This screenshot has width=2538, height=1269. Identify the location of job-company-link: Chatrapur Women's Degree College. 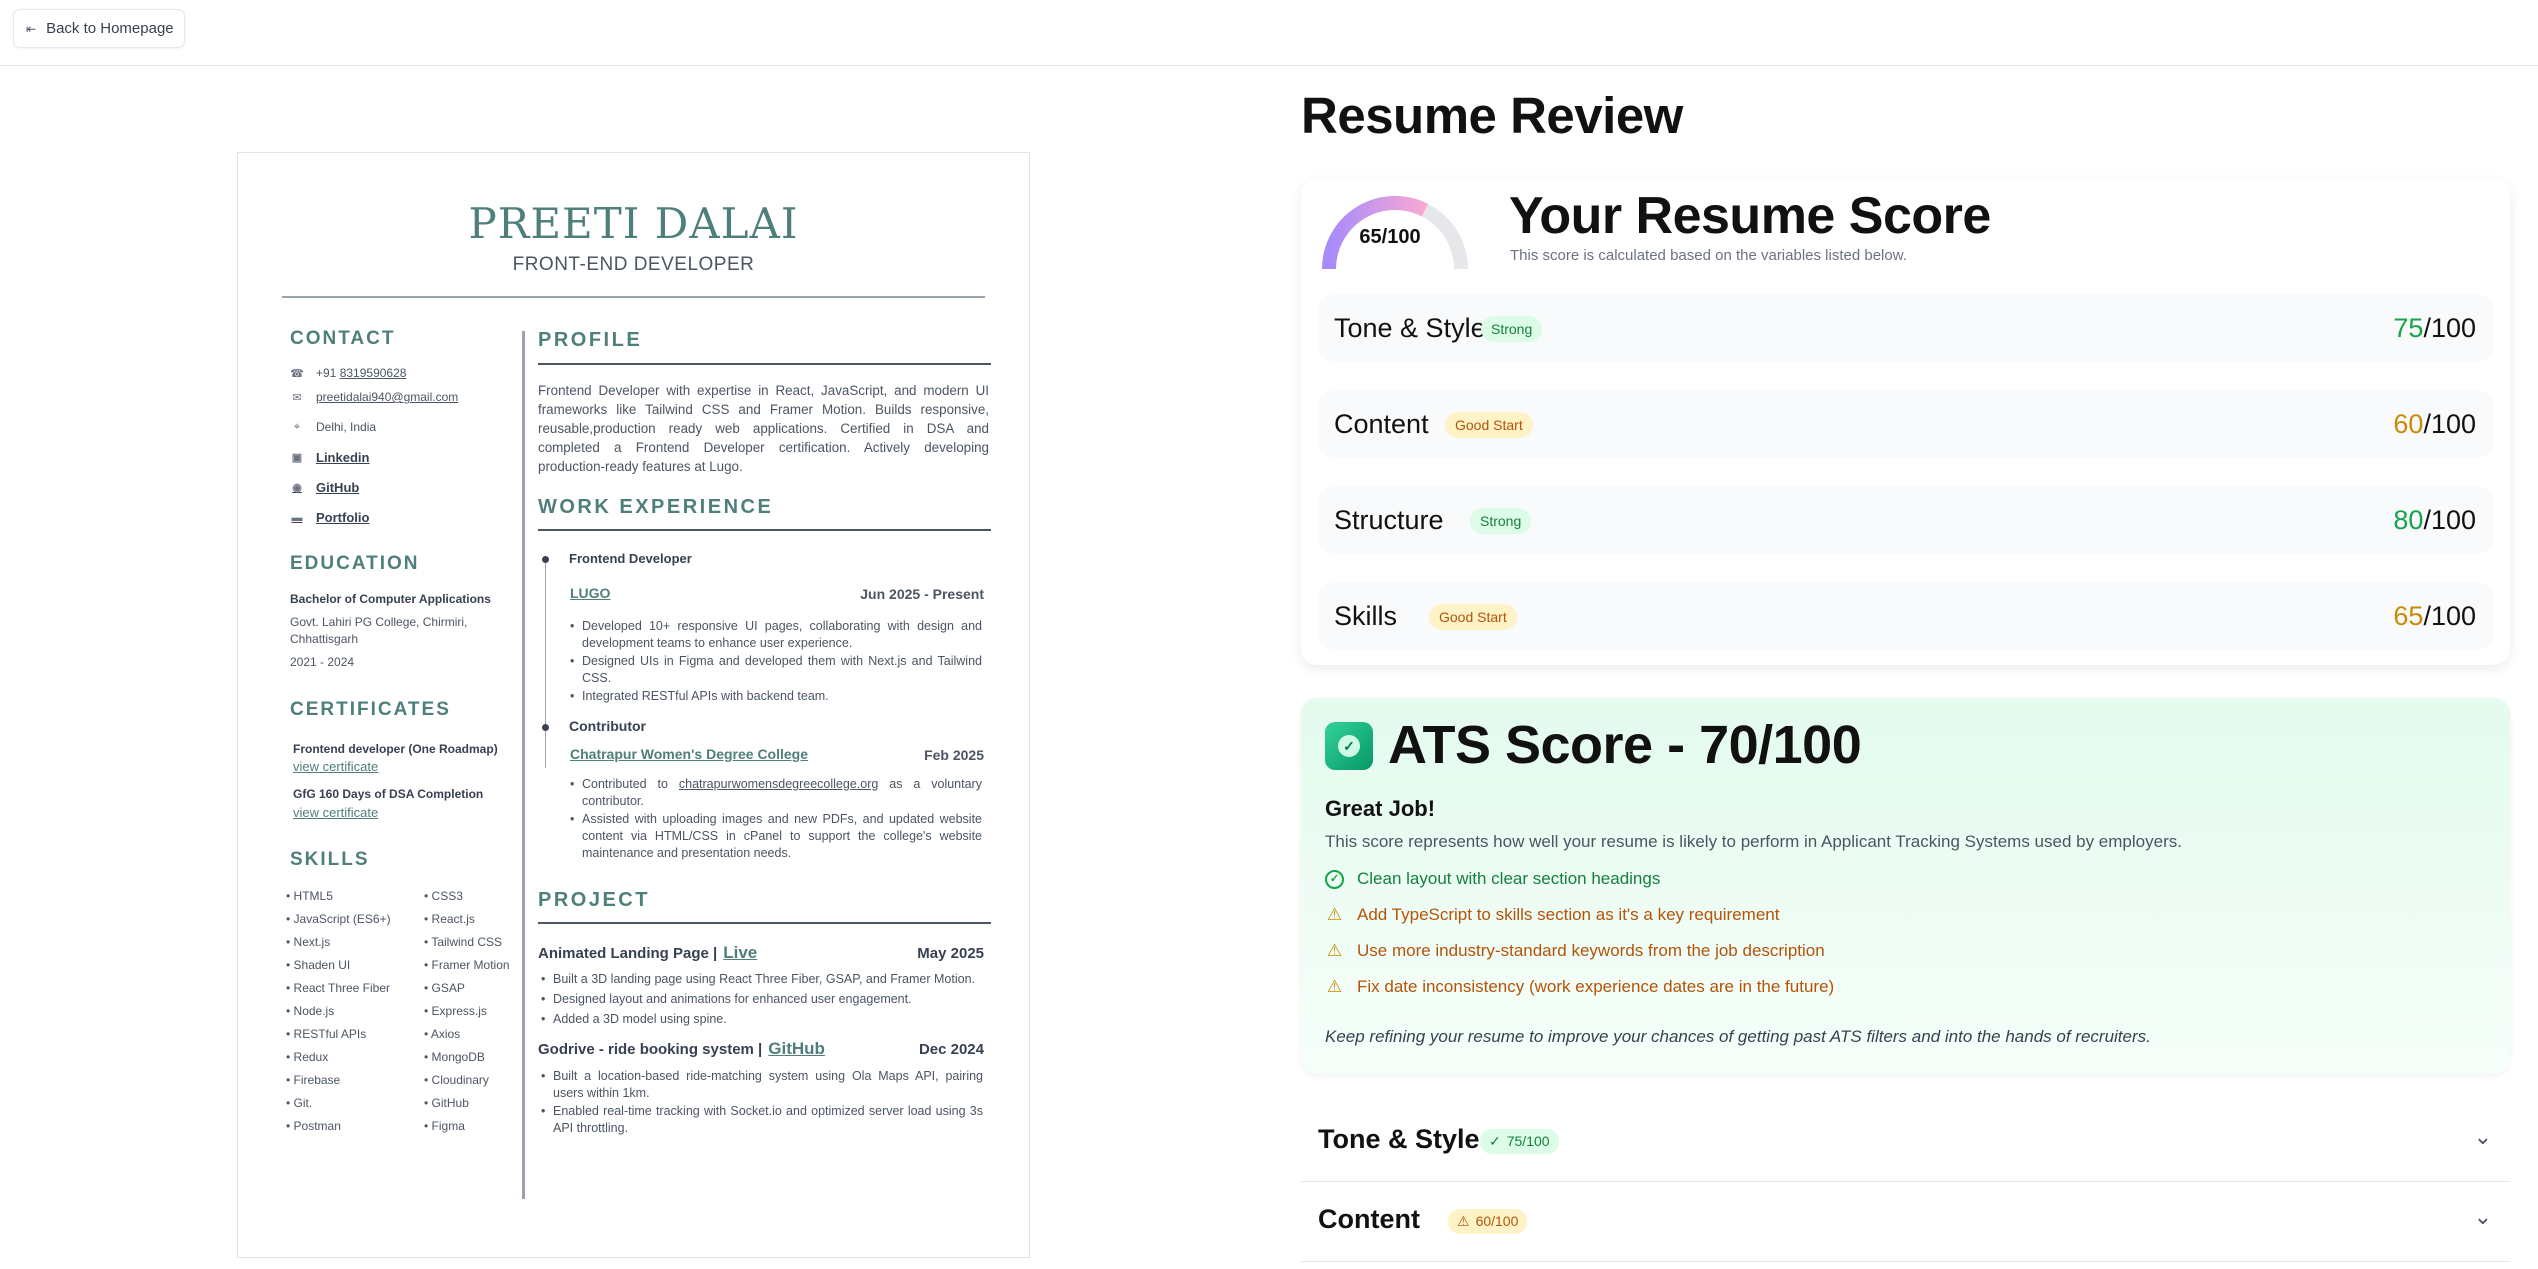
(689, 754).